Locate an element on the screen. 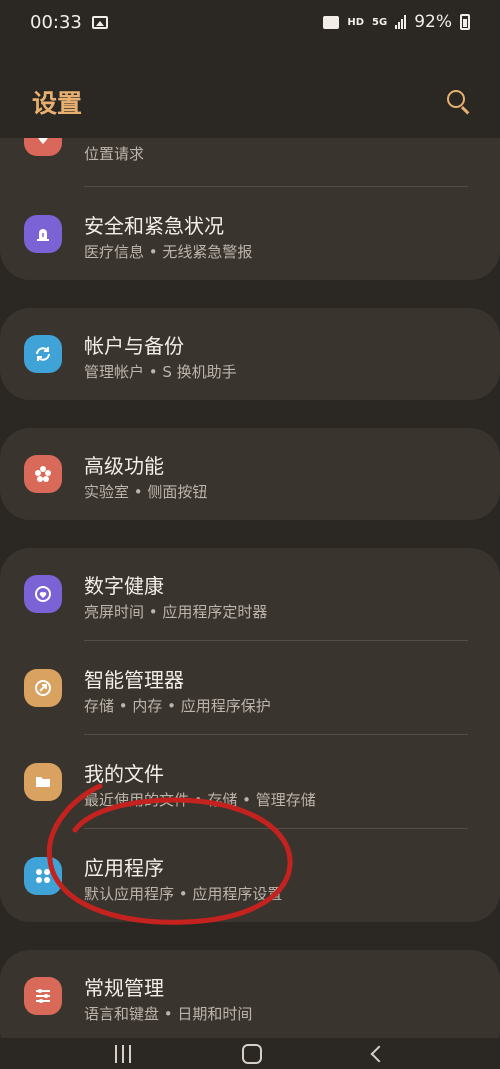 This screenshot has height=1069, width=500. settings-item-safety: 安全和紧急状况 医疗信息 • 无线紧急警报 is located at coordinates (250, 234).